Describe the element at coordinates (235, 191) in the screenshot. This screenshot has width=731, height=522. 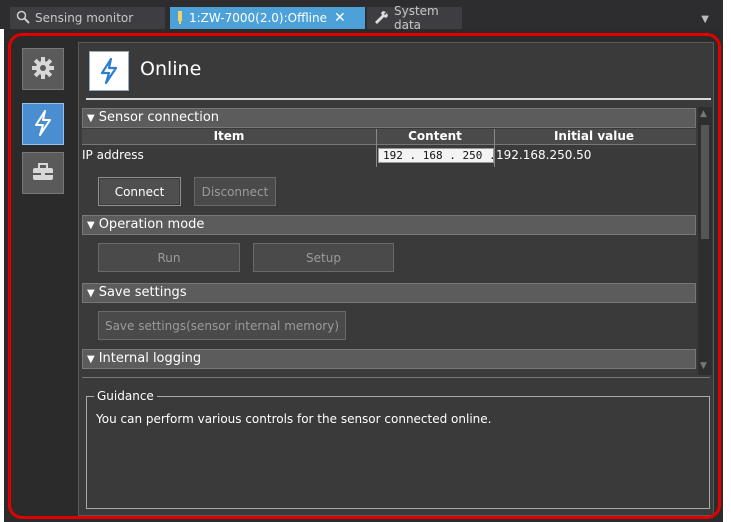
I see `disconnect-button: Disconnect` at that location.